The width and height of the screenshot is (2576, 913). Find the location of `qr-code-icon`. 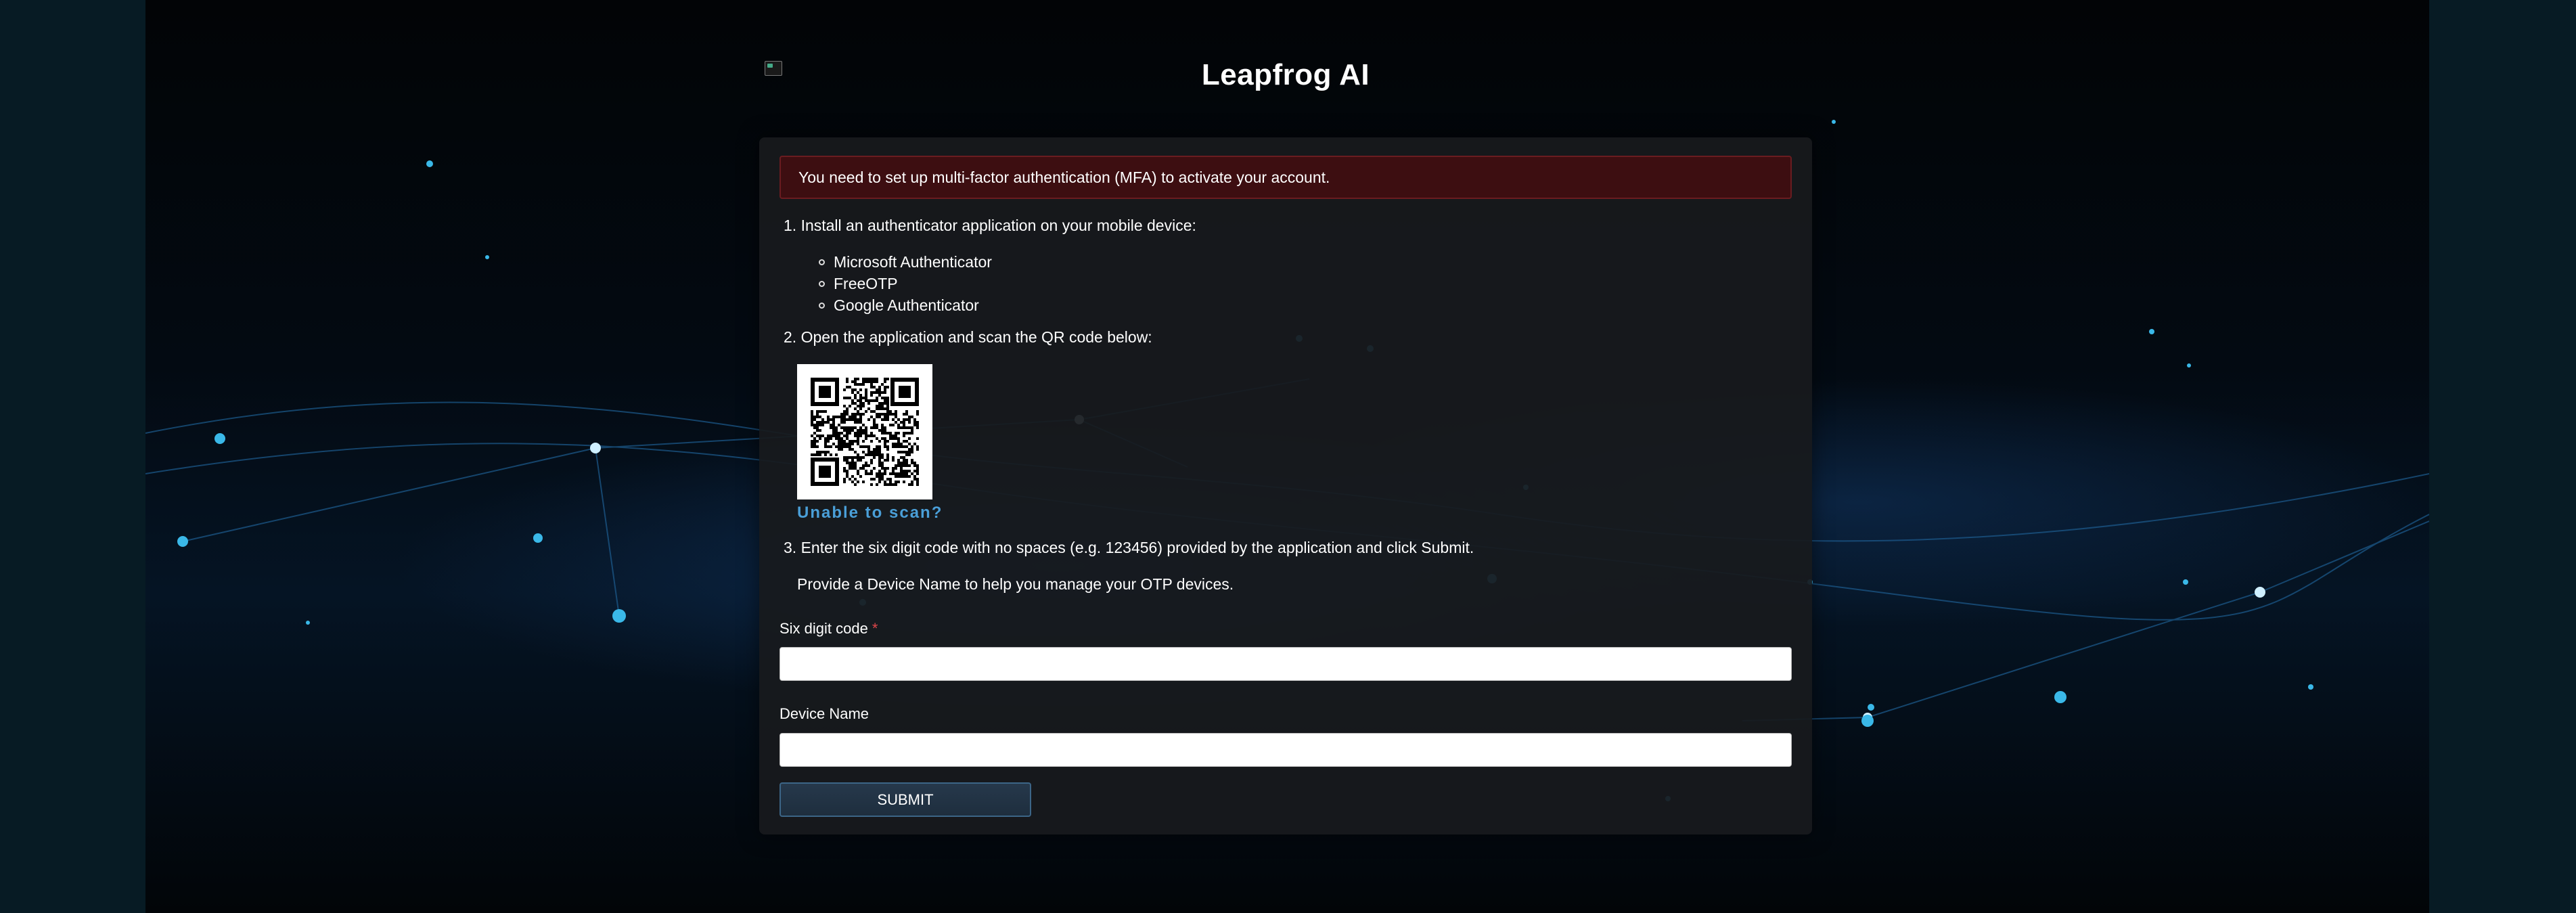

qr-code-icon is located at coordinates (864, 432).